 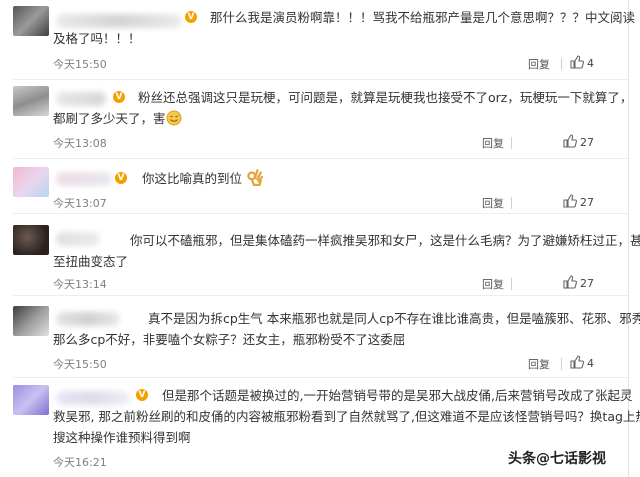 What do you see at coordinates (314, 186) in the screenshot?
I see `comment-item: V 你这比喻真的到位 今天13:07 回复 27` at bounding box center [314, 186].